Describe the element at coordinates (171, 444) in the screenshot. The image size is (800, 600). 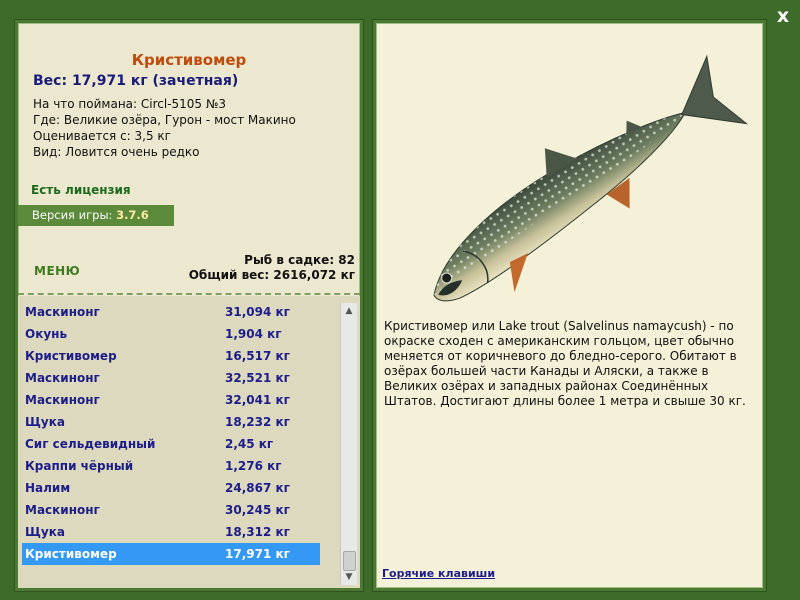
I see `catch-list-row: Сиг сельдевидный 2,45 кг` at that location.